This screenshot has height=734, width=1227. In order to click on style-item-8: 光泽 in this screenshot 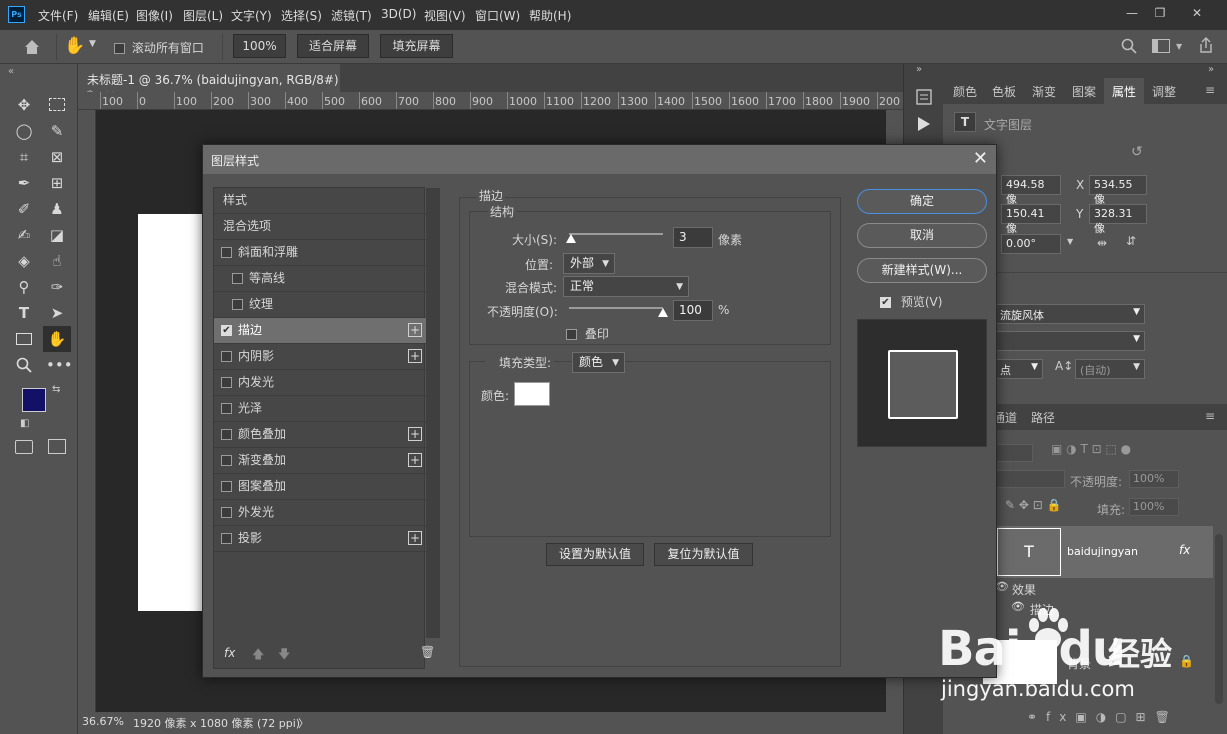, I will do `click(320, 409)`.